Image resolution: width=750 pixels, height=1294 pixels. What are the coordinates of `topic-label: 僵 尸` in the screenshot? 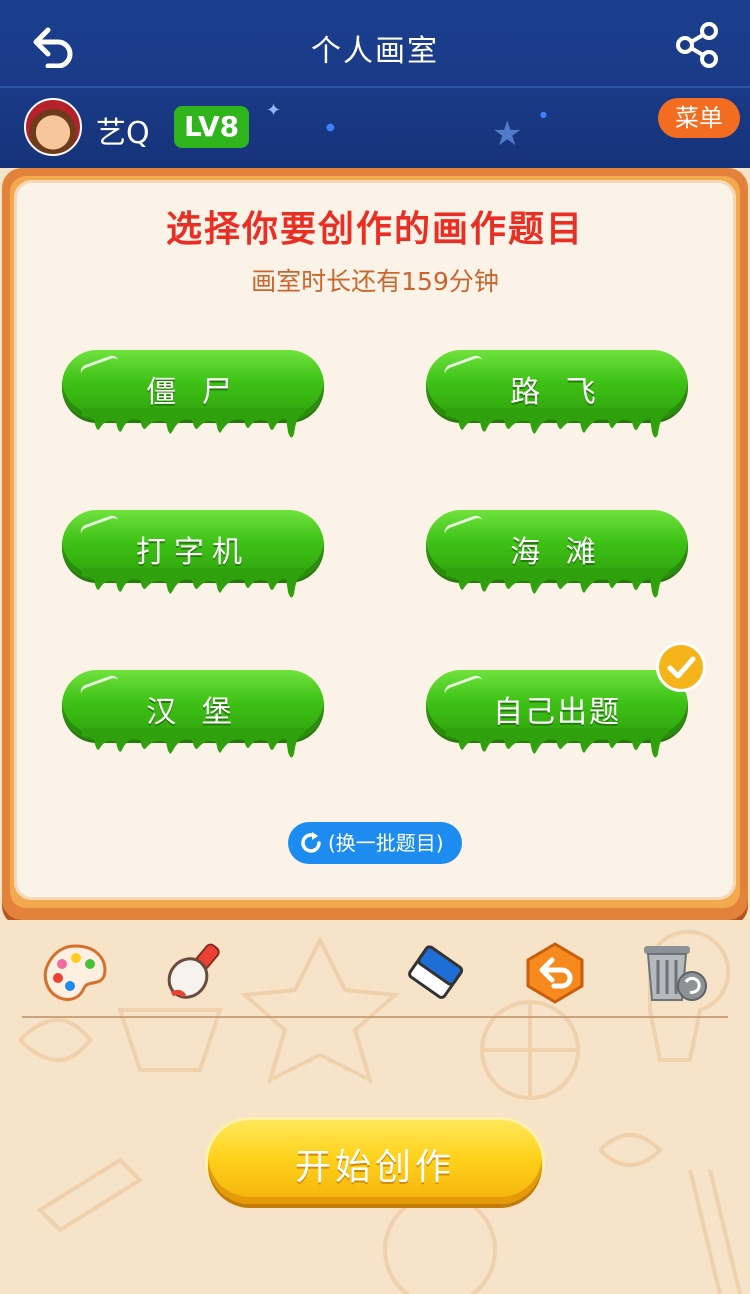 It's located at (193, 392).